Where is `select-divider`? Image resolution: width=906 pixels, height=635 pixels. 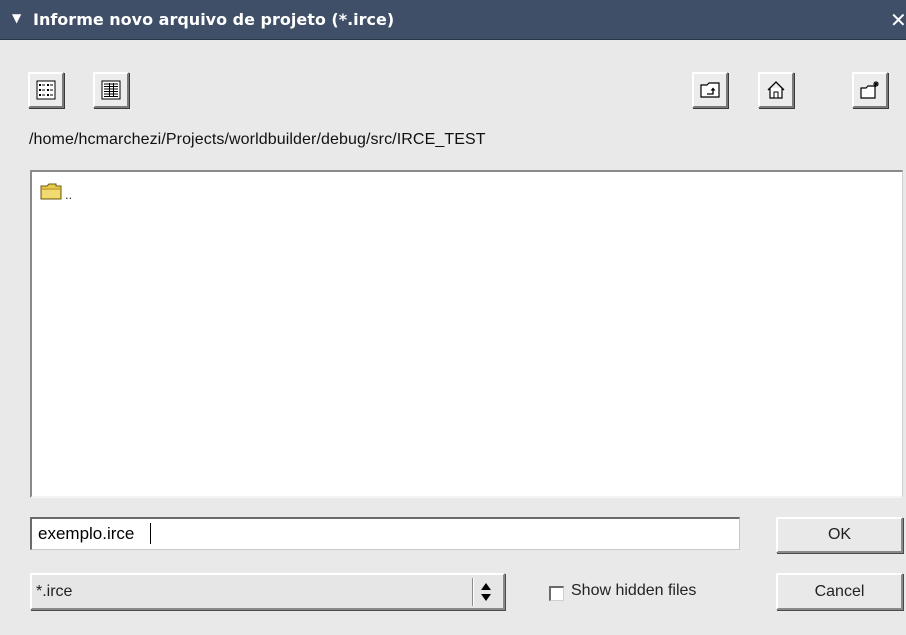
select-divider is located at coordinates (473, 592).